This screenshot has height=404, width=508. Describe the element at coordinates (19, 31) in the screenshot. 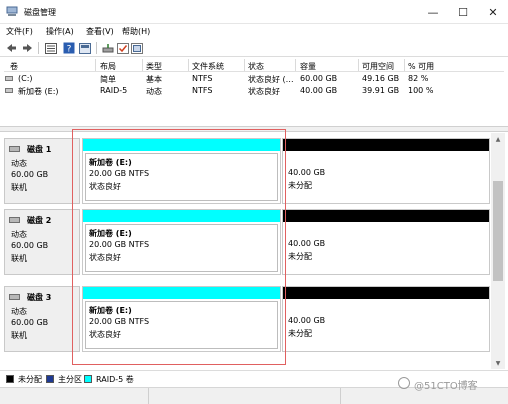

I see `menu-file: 文件(F)` at that location.